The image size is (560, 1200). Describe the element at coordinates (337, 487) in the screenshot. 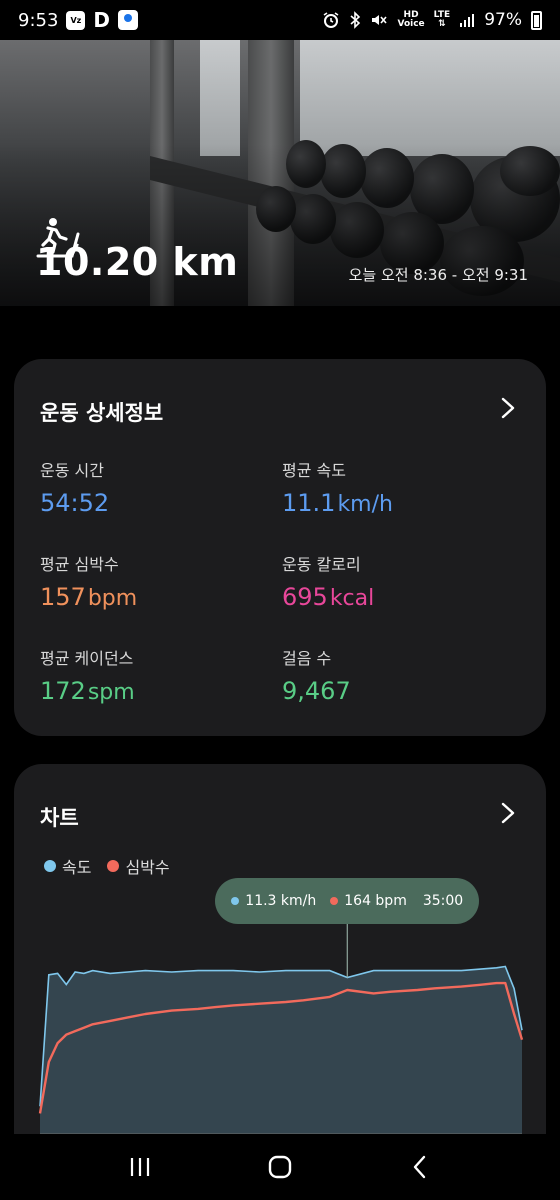

I see `metric-avg-speed: 평균 속도 11.1km/h` at that location.